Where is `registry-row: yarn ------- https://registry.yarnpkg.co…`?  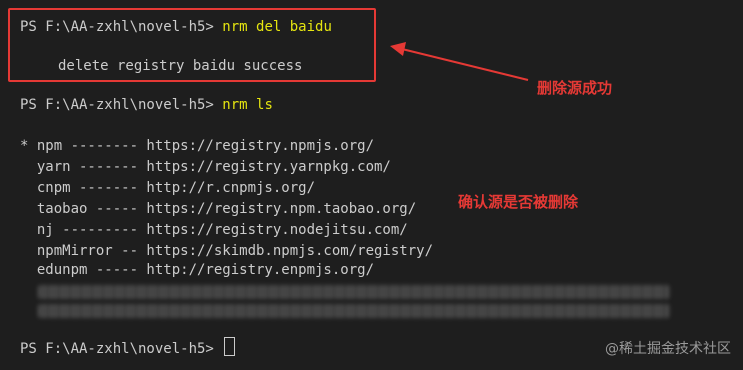
registry-row: yarn ------- https://registry.yarnpkg.co… is located at coordinates (205, 167).